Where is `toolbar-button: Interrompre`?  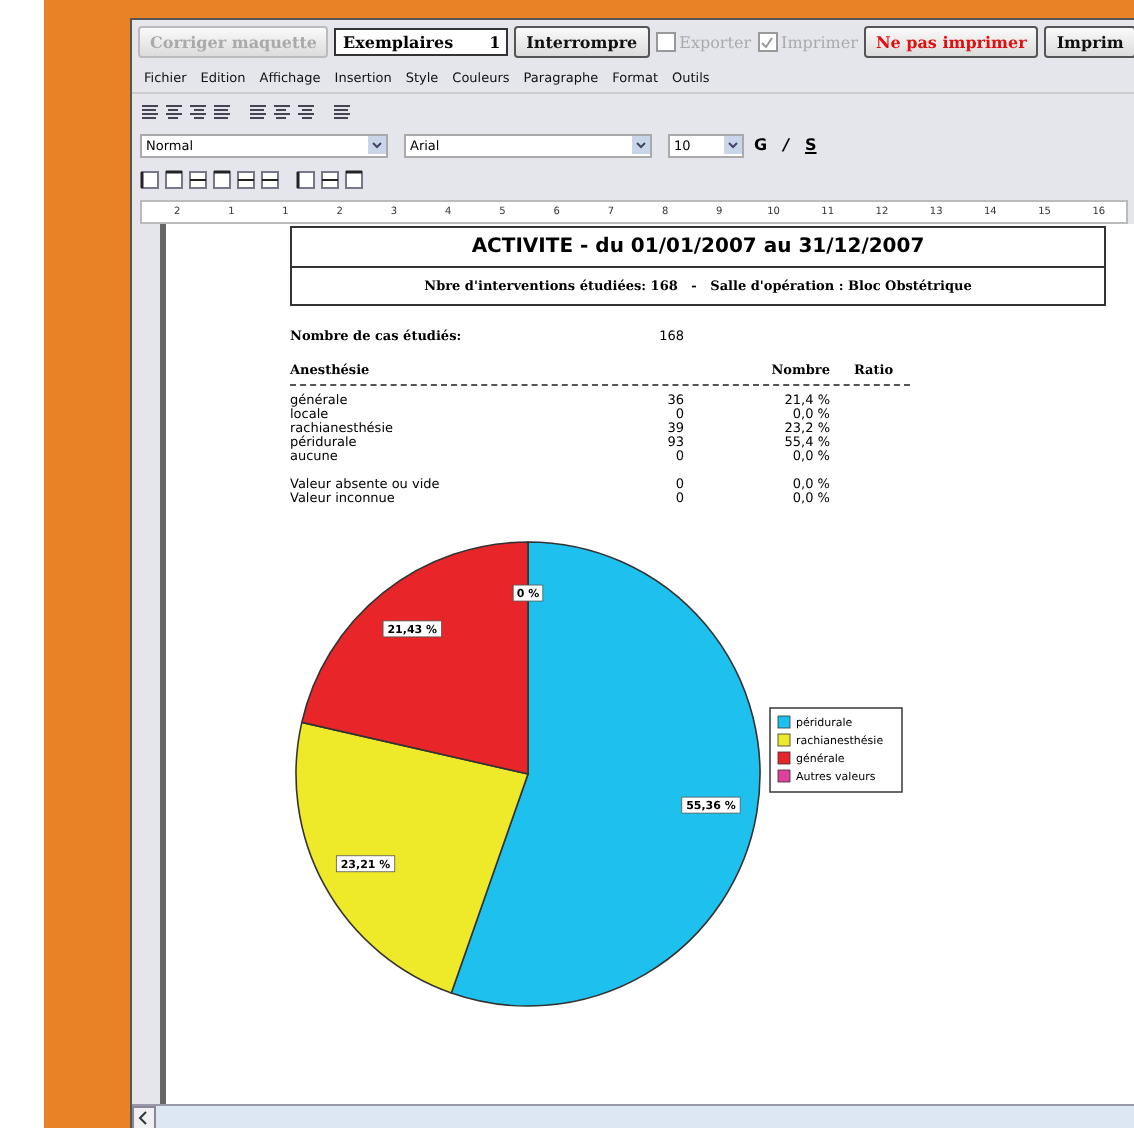
toolbar-button: Interrompre is located at coordinates (582, 42).